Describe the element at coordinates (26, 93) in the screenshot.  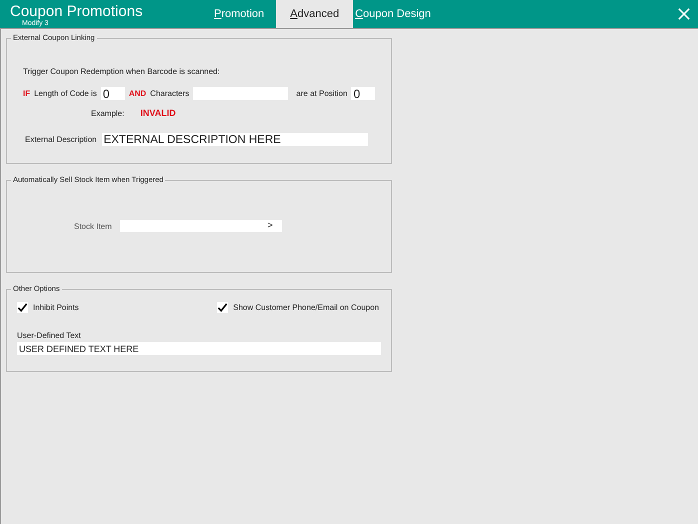
I see `if-label: IF` at that location.